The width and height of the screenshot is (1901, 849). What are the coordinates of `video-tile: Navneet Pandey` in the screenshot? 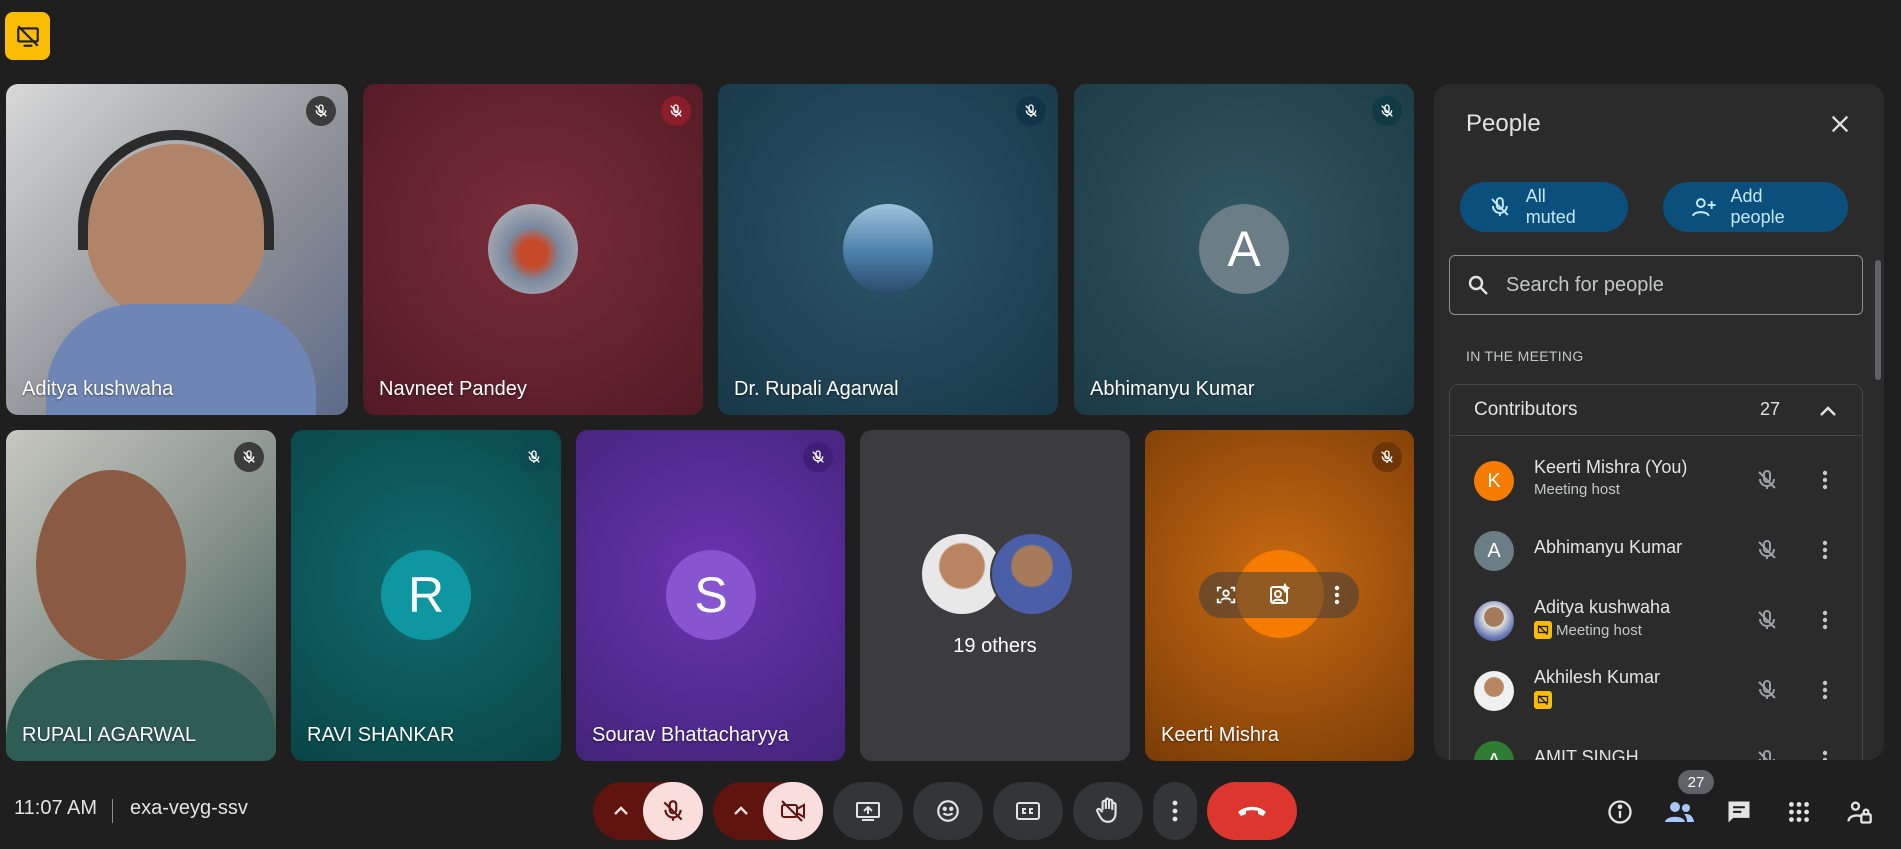 It's located at (533, 249).